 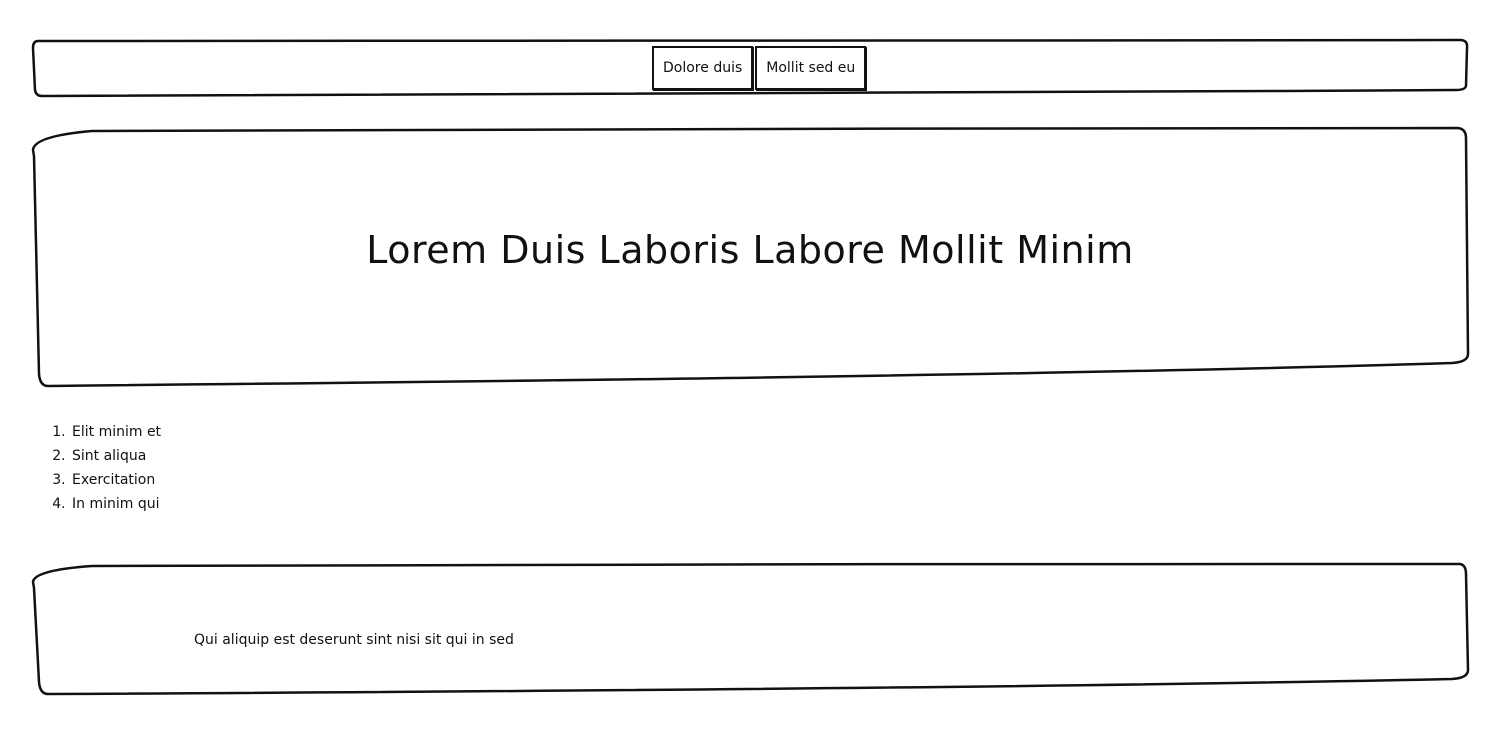 I want to click on nav-button-mollit-sed-eu: Mollit sed eu, so click(x=811, y=68).